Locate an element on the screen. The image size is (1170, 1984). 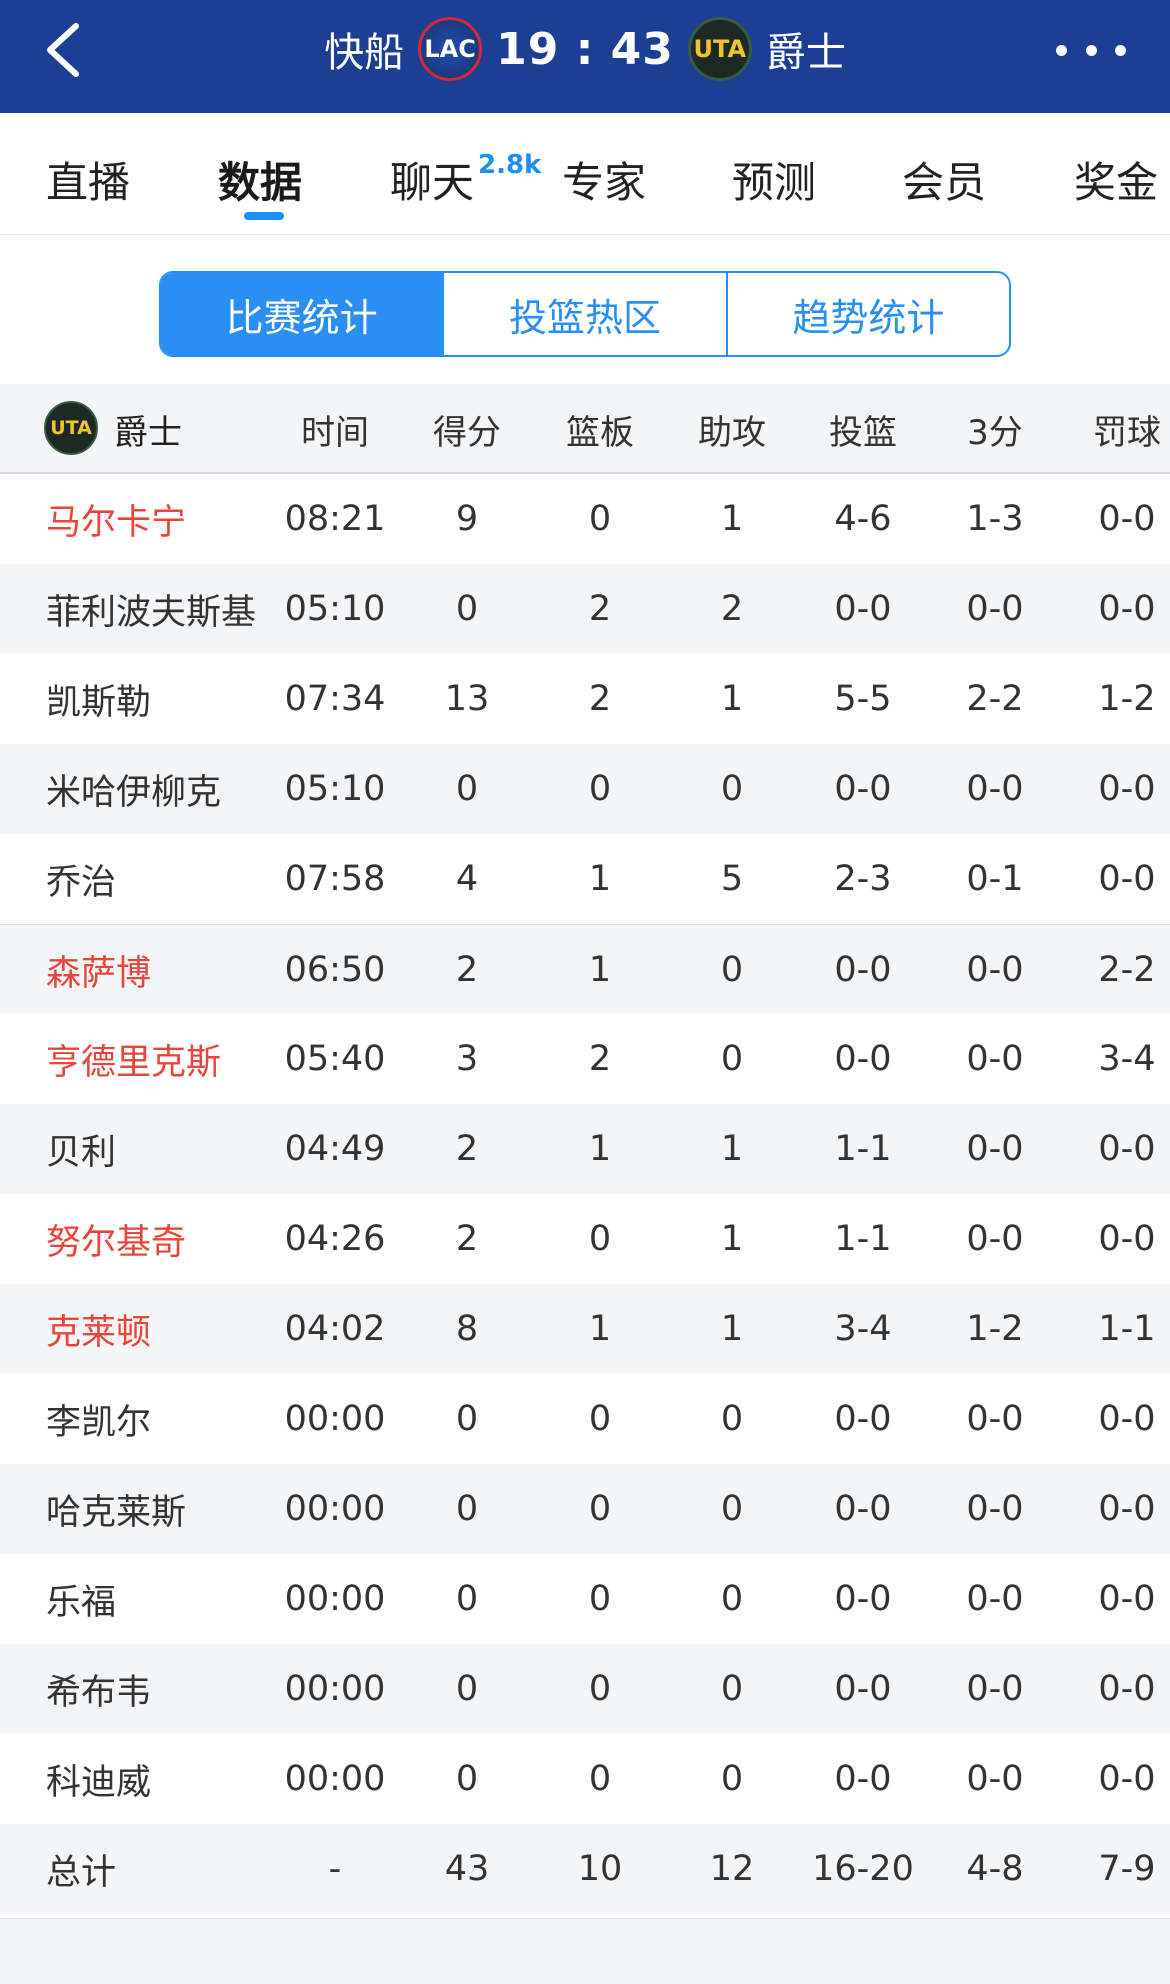
player-assists: 1 is located at coordinates (732, 1149).